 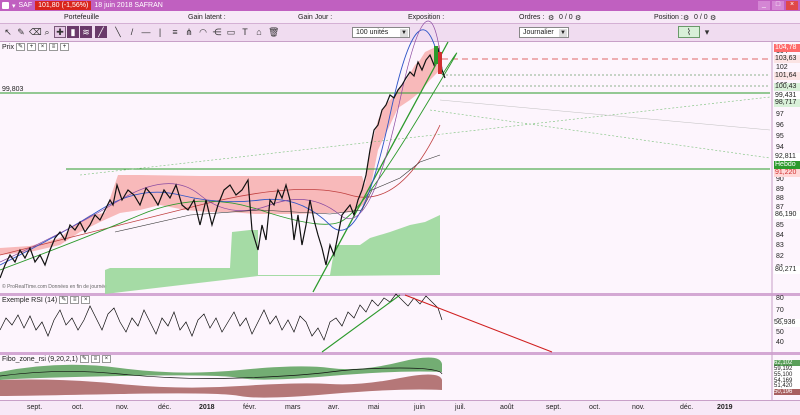 I want to click on price-marker: 91,220, so click(x=787, y=173).